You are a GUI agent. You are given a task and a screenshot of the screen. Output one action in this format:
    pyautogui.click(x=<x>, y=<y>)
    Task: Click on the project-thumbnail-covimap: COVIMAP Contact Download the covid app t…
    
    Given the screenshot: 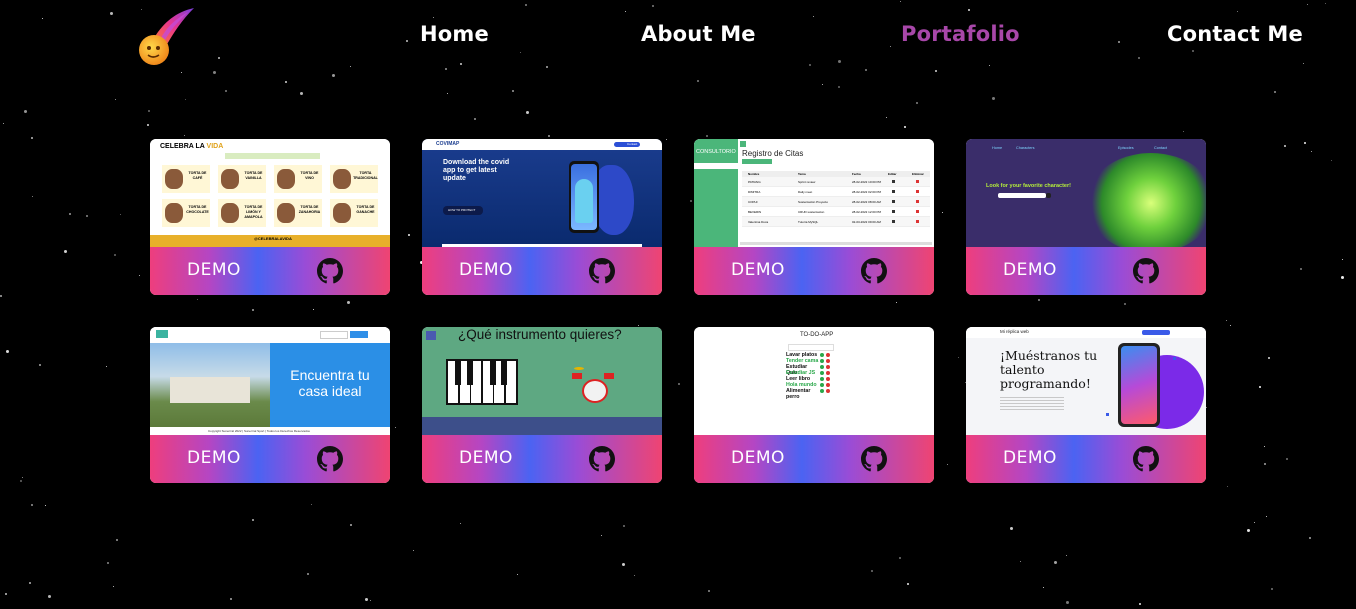 What is the action you would take?
    pyautogui.click(x=542, y=193)
    